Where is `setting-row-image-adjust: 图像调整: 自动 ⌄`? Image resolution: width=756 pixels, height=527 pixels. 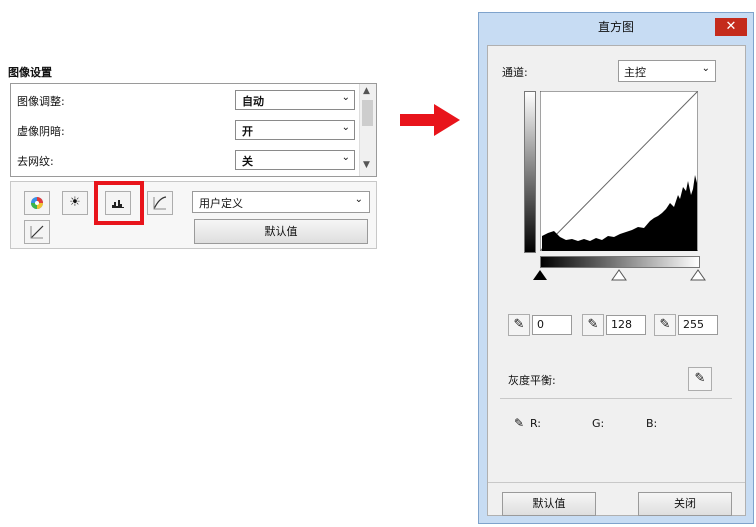 setting-row-image-adjust: 图像调整: 自动 ⌄ is located at coordinates (184, 99).